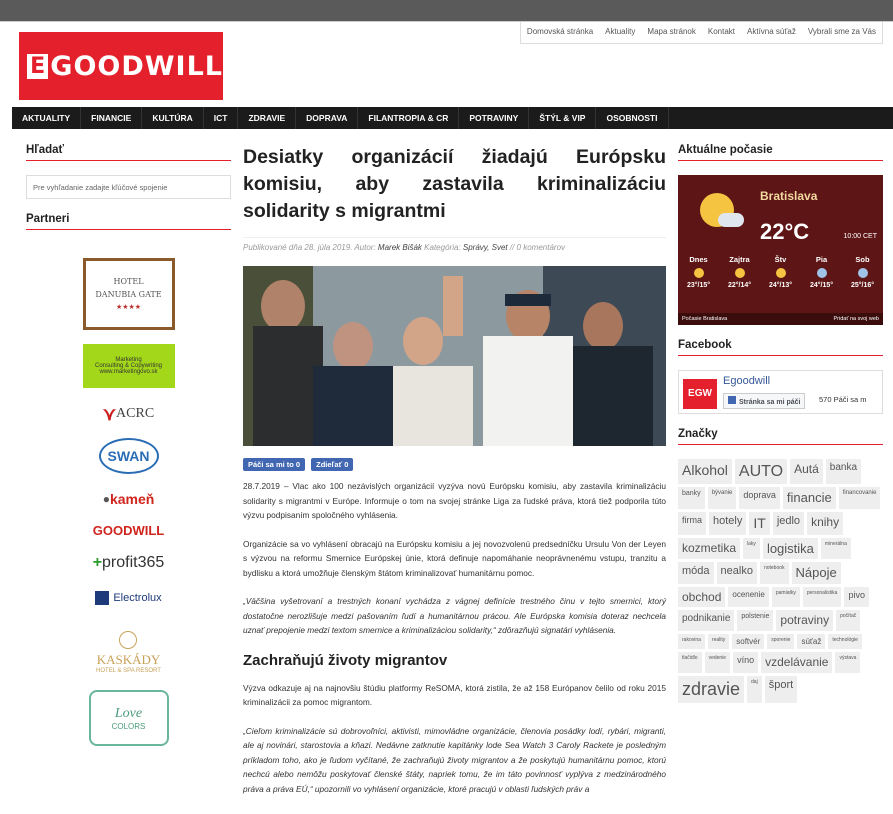 The width and height of the screenshot is (893, 814). What do you see at coordinates (128, 718) in the screenshot?
I see `partner-love-colors: Love COLORS` at bounding box center [128, 718].